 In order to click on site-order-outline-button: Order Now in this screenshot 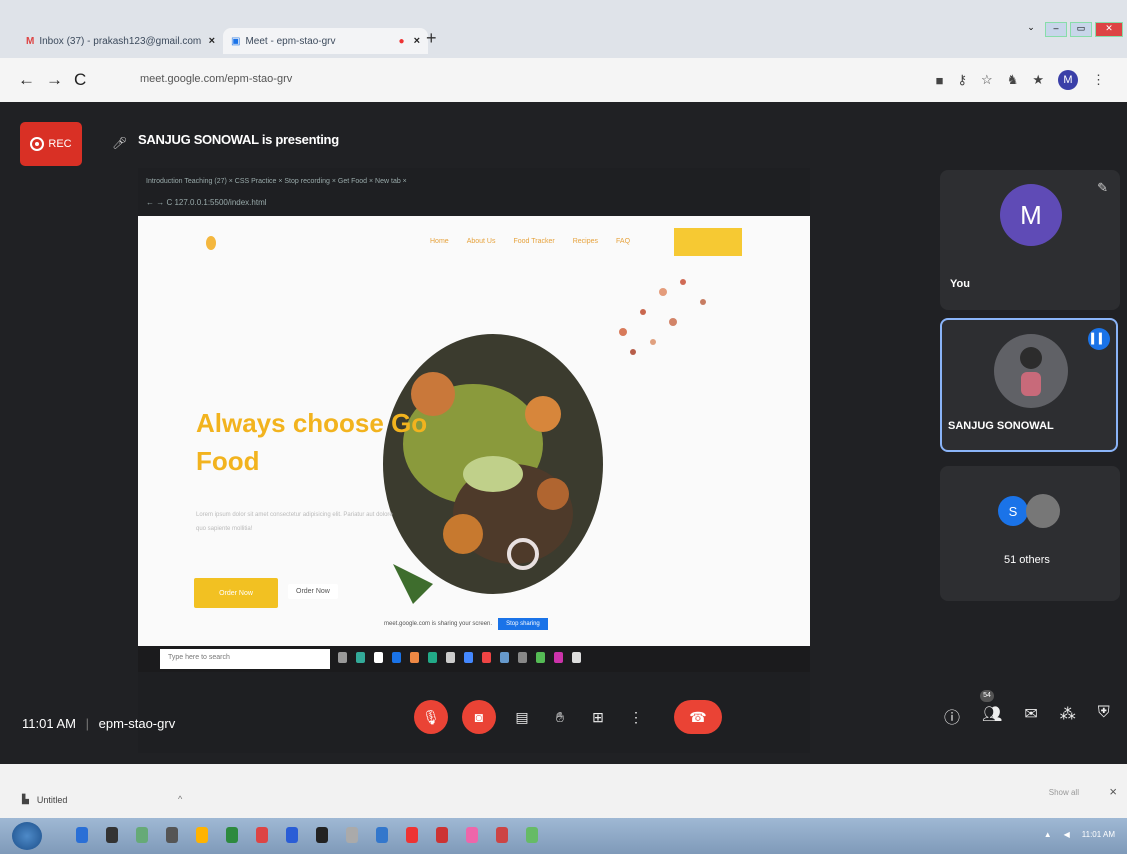, I will do `click(313, 591)`.